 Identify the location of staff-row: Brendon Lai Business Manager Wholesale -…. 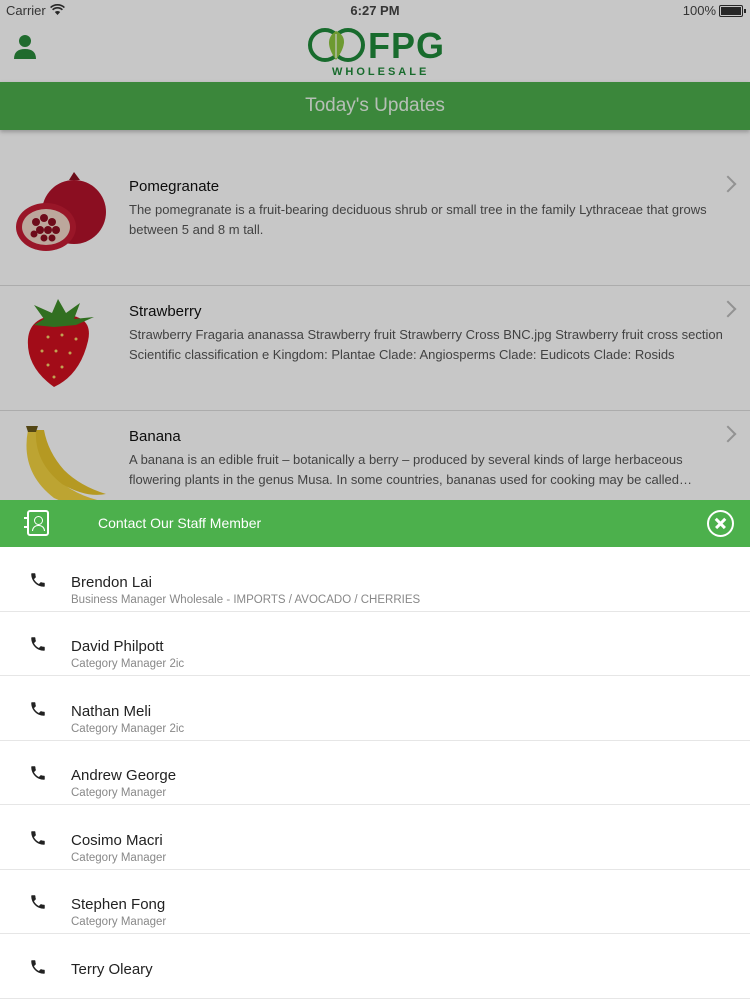
(375, 579).